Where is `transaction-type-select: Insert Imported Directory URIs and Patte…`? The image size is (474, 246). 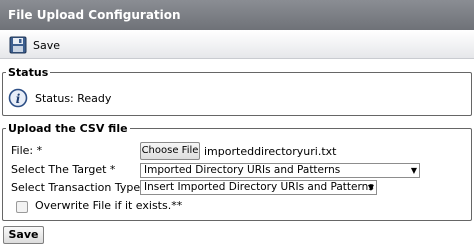
transaction-type-select: Insert Imported Directory URIs and Patte… is located at coordinates (258, 187).